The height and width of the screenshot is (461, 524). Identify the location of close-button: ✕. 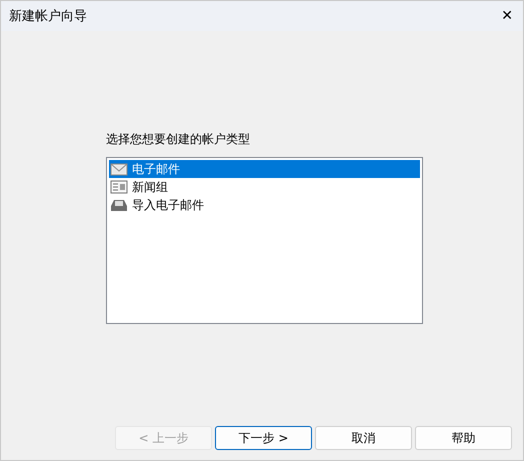
(507, 16).